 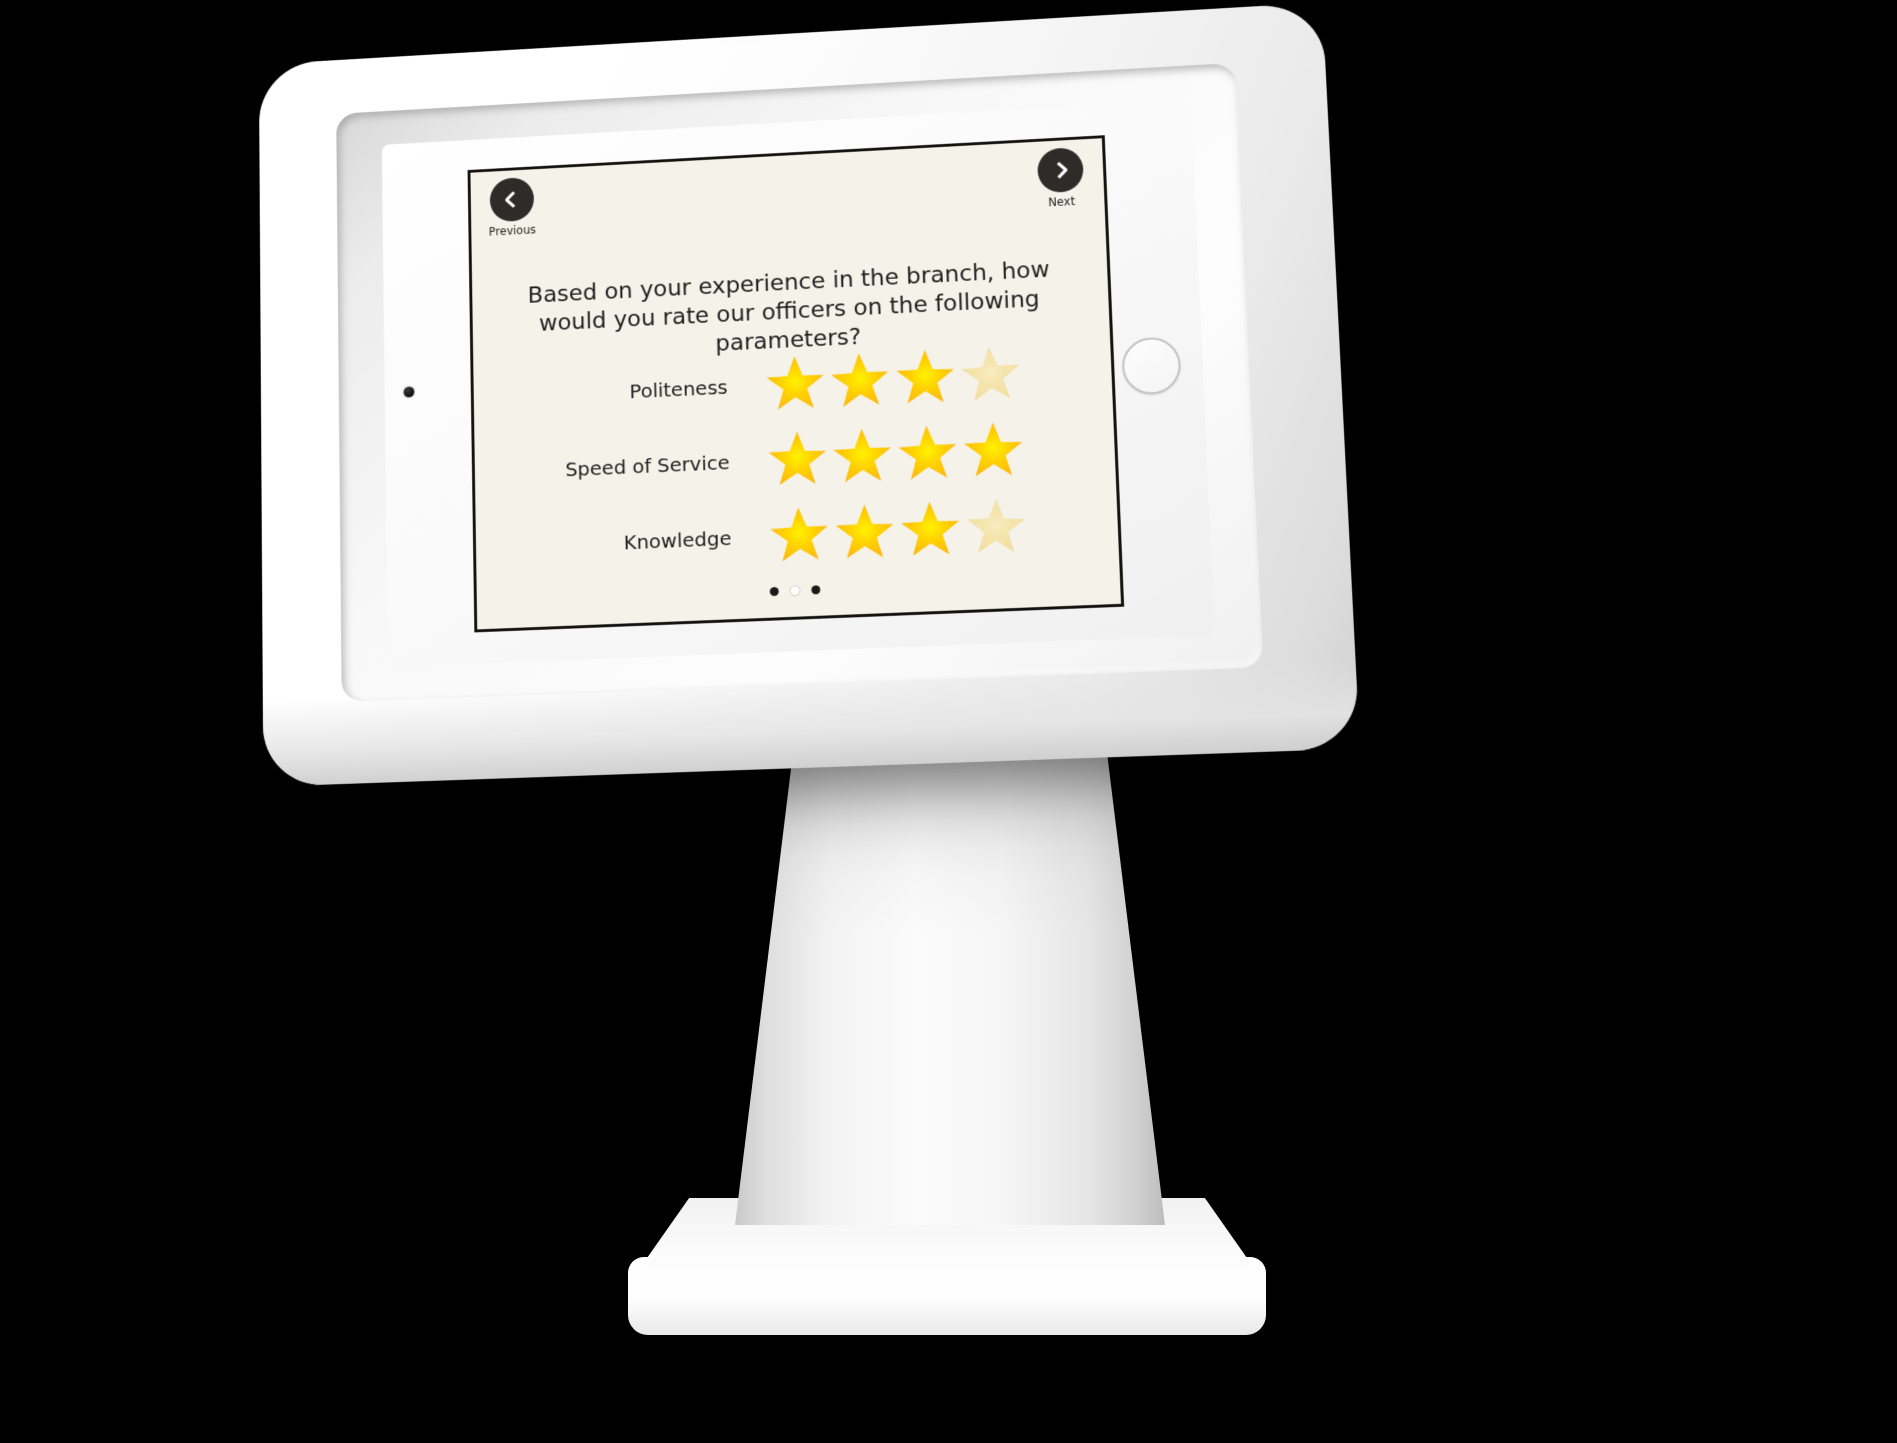 I want to click on rating-rows-container: Politeness Speed of Service Knowledge, so click(x=799, y=459).